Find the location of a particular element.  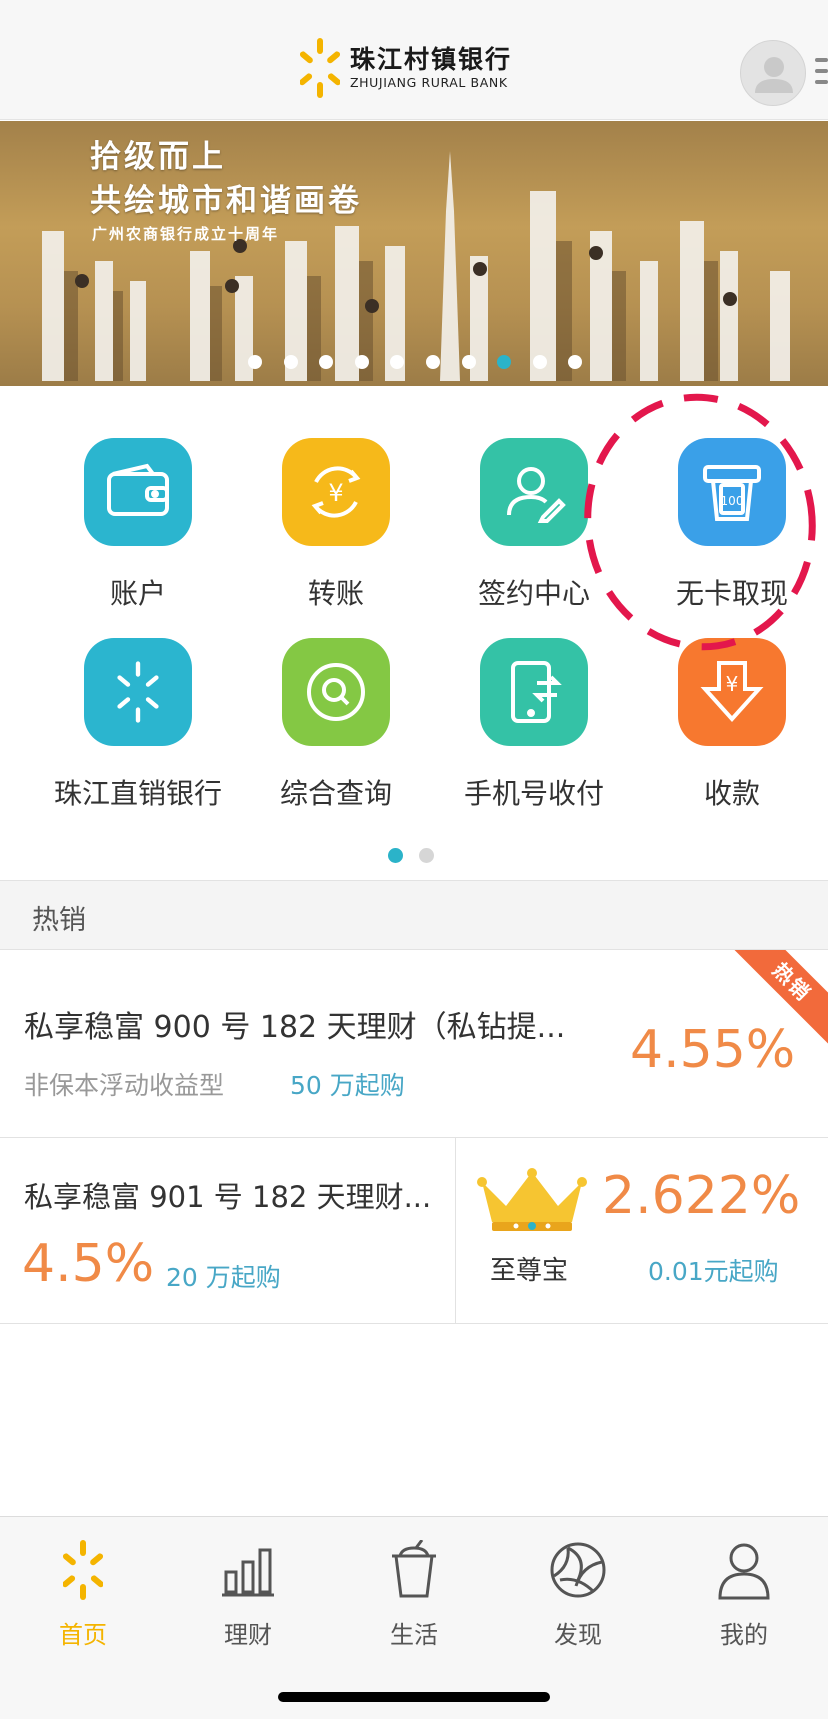

home-logo-icon is located at coordinates (83, 1570).